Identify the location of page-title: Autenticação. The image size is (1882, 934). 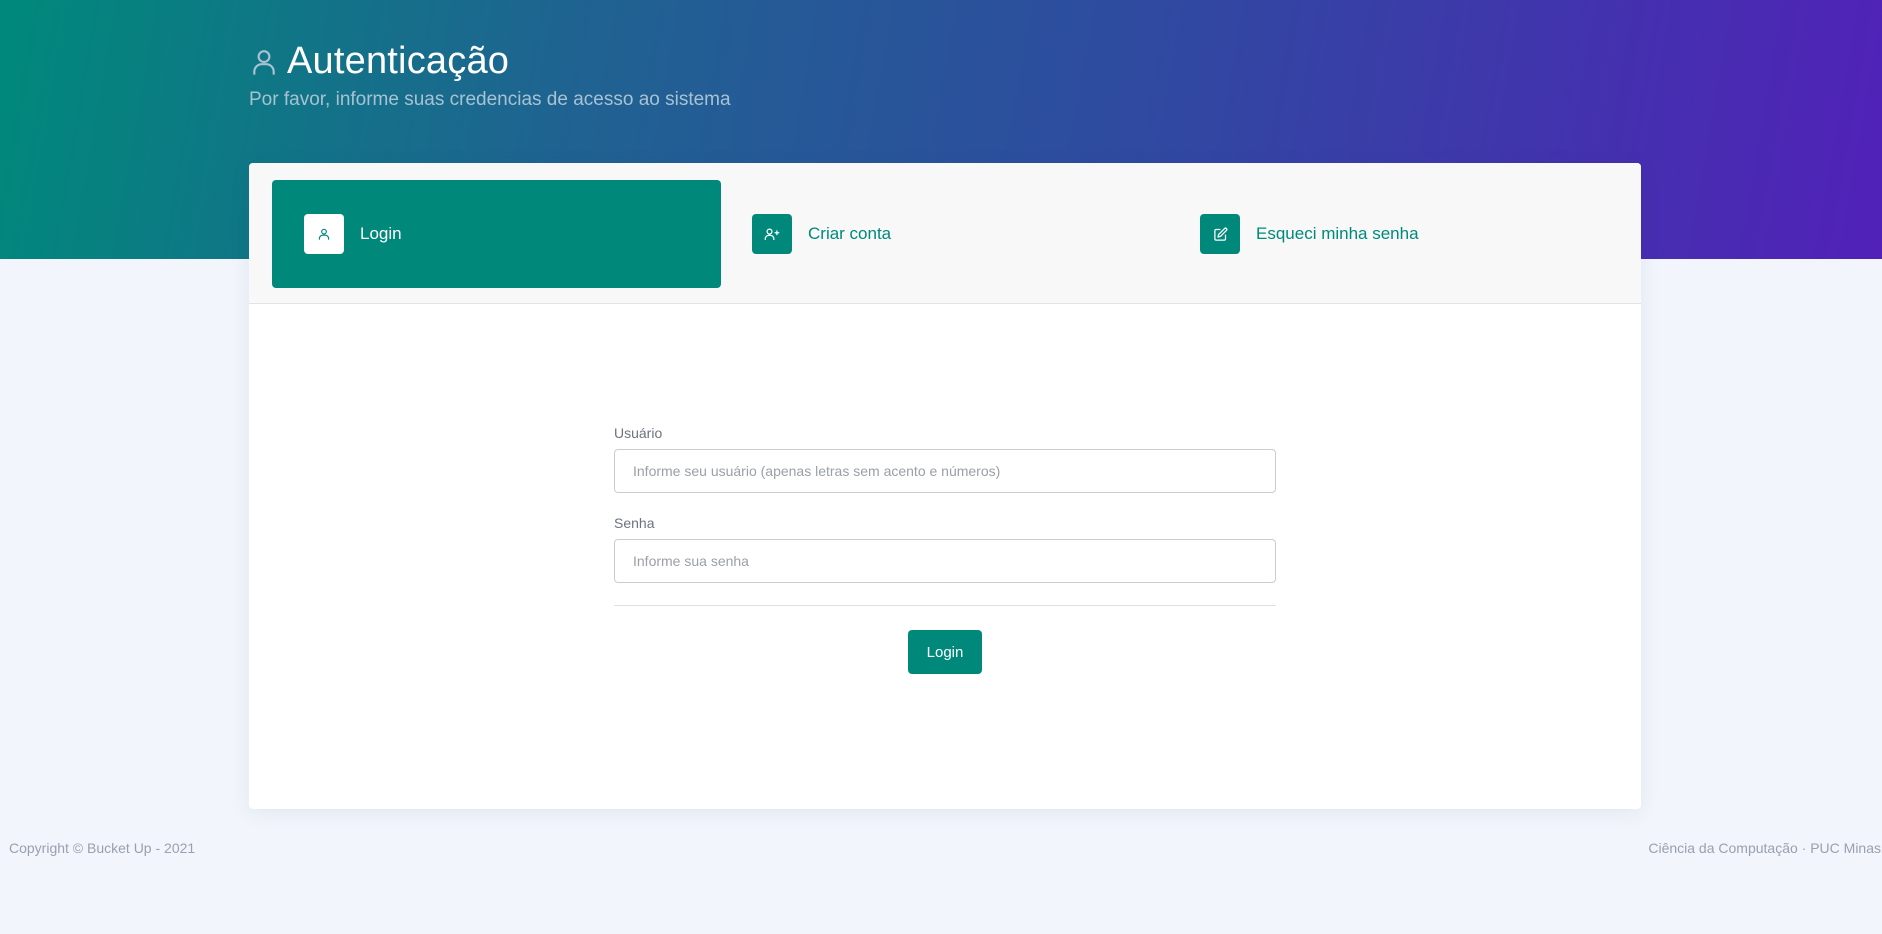
(398, 61).